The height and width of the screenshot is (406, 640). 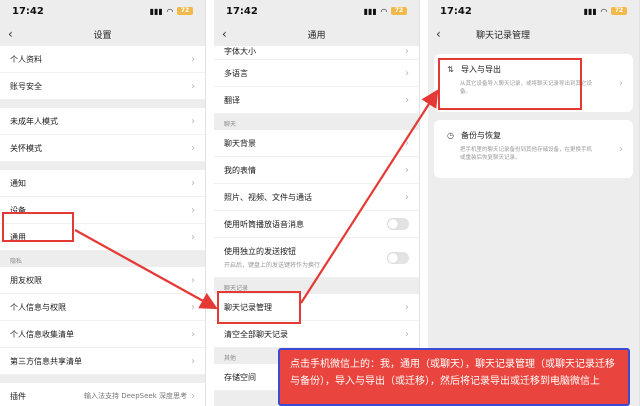 What do you see at coordinates (16, 261) in the screenshot?
I see `section-privacy: 隐私` at bounding box center [16, 261].